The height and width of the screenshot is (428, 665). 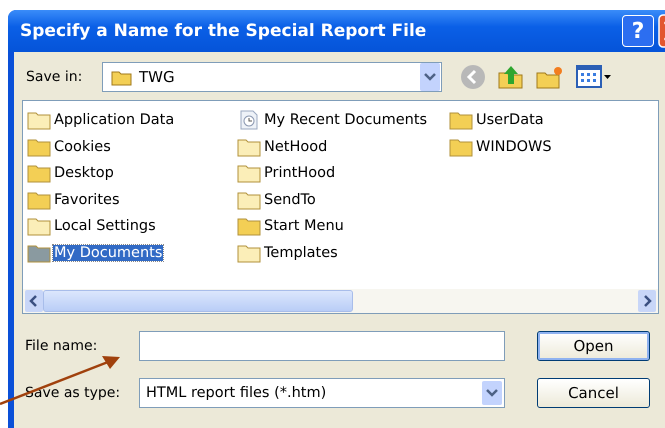 What do you see at coordinates (295, 146) in the screenshot?
I see `folder-name: NetHood` at bounding box center [295, 146].